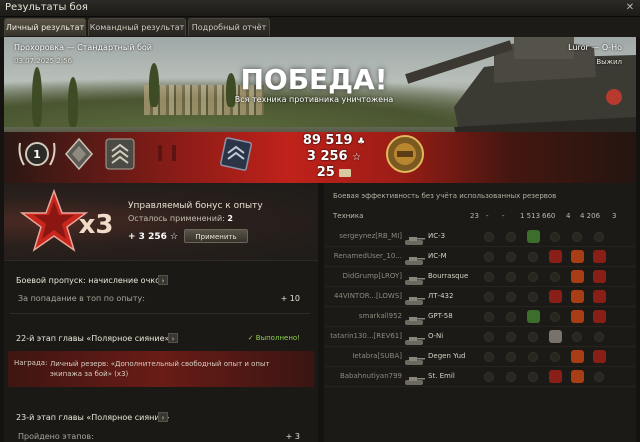 The image size is (640, 442). What do you see at coordinates (314, 79) in the screenshot?
I see `result-title: ПОБЕДА!` at bounding box center [314, 79].